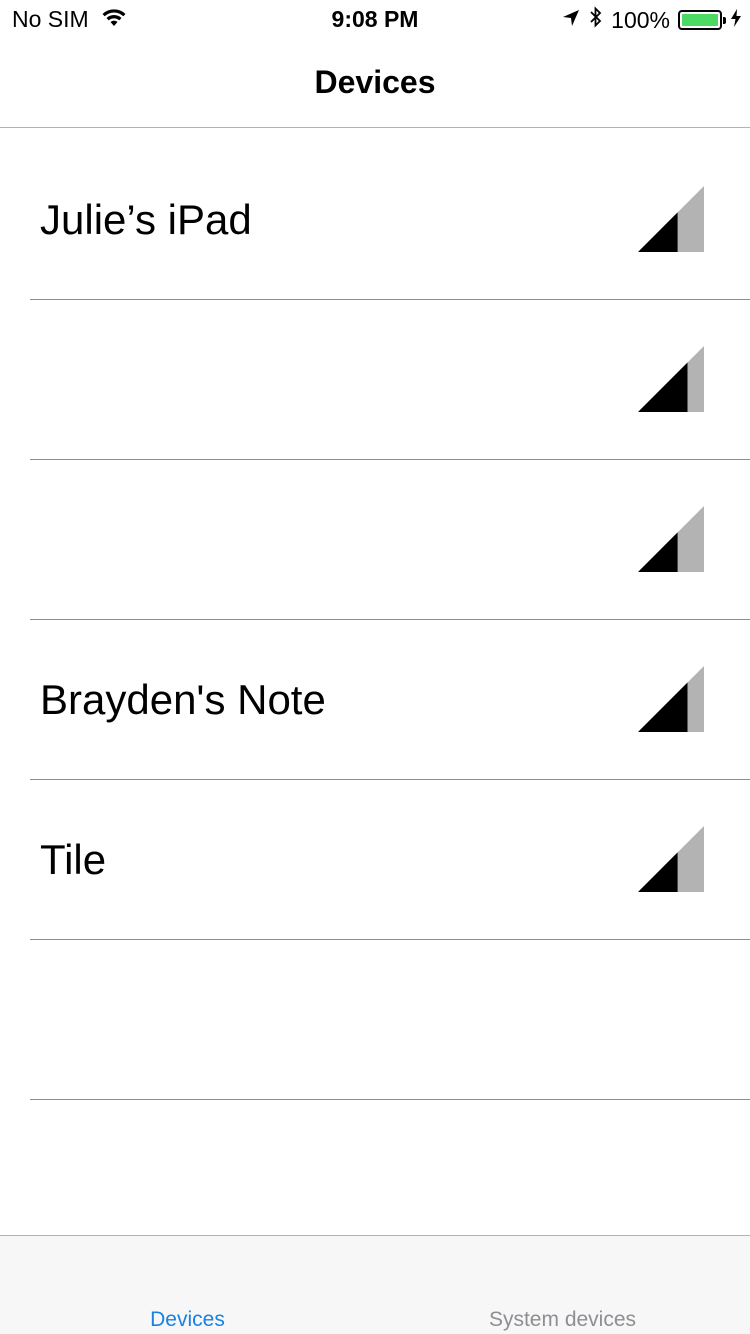  I want to click on battery-level-fill, so click(700, 20).